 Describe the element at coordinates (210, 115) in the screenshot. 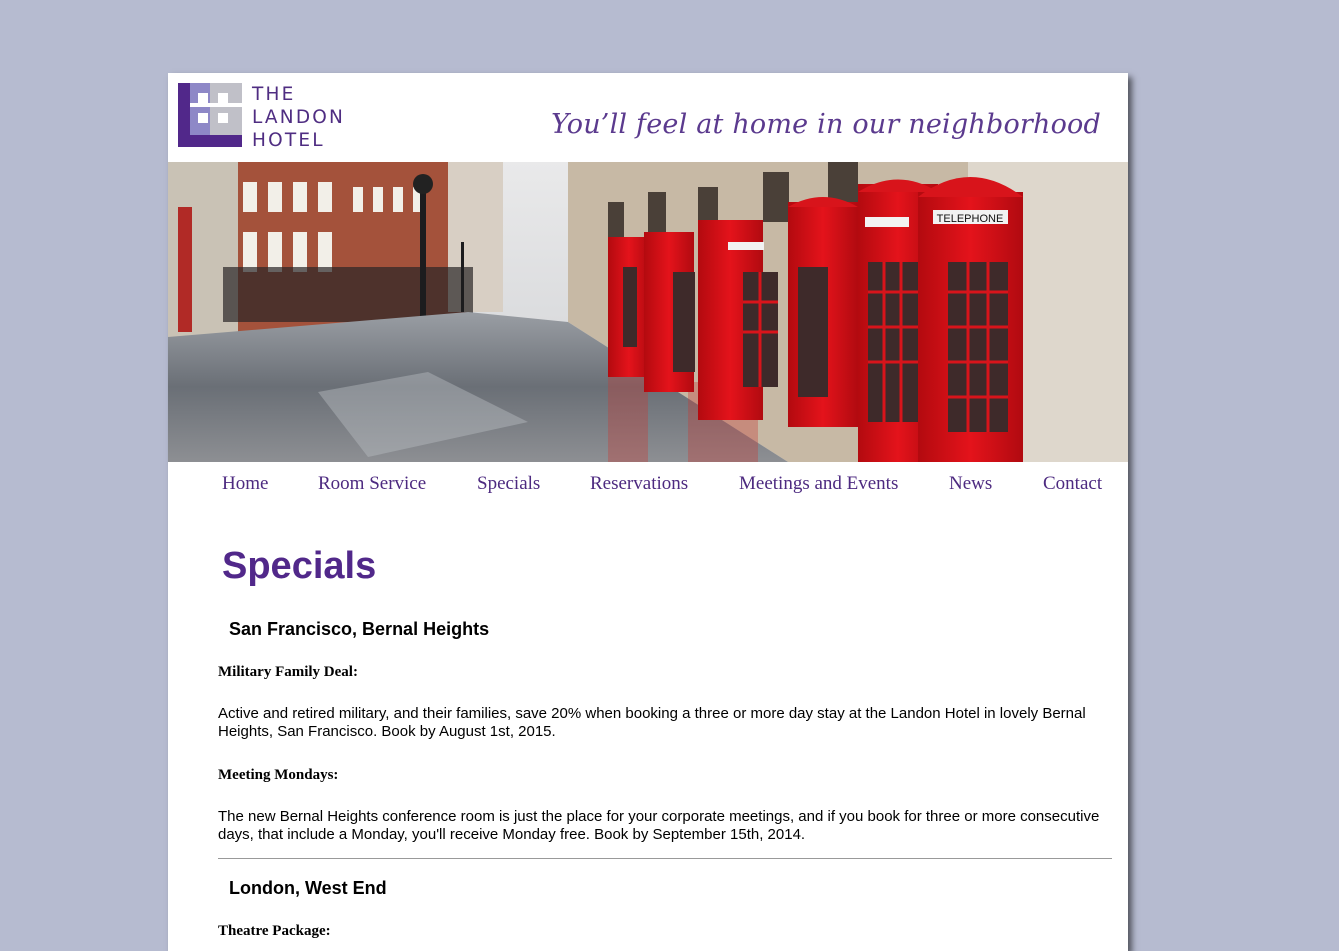

I see `logo-mark-icon` at that location.